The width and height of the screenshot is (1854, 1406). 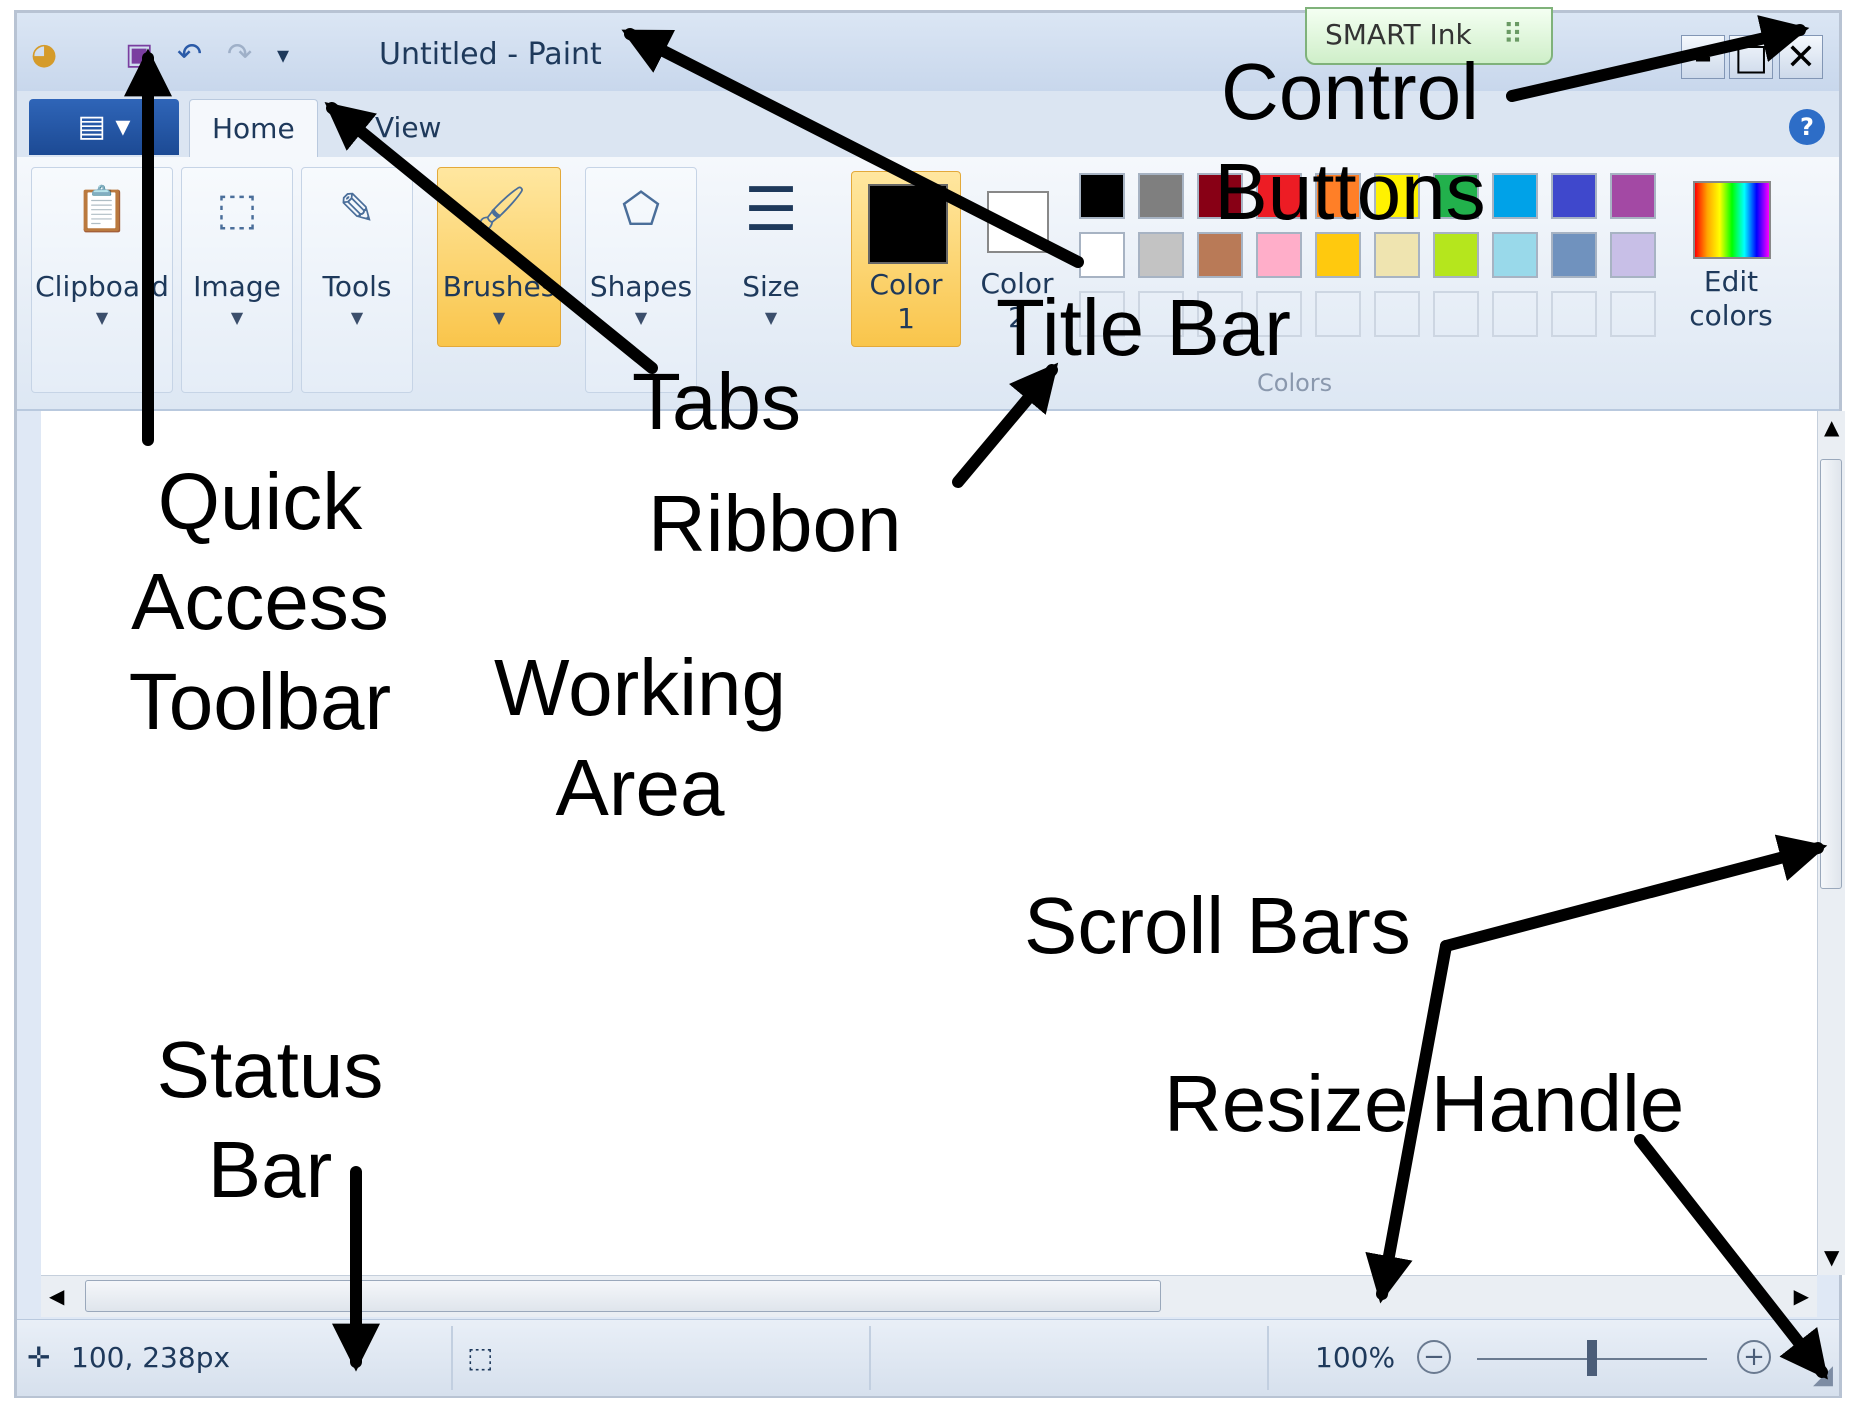 I want to click on zoom-in-button: +, so click(x=1754, y=1357).